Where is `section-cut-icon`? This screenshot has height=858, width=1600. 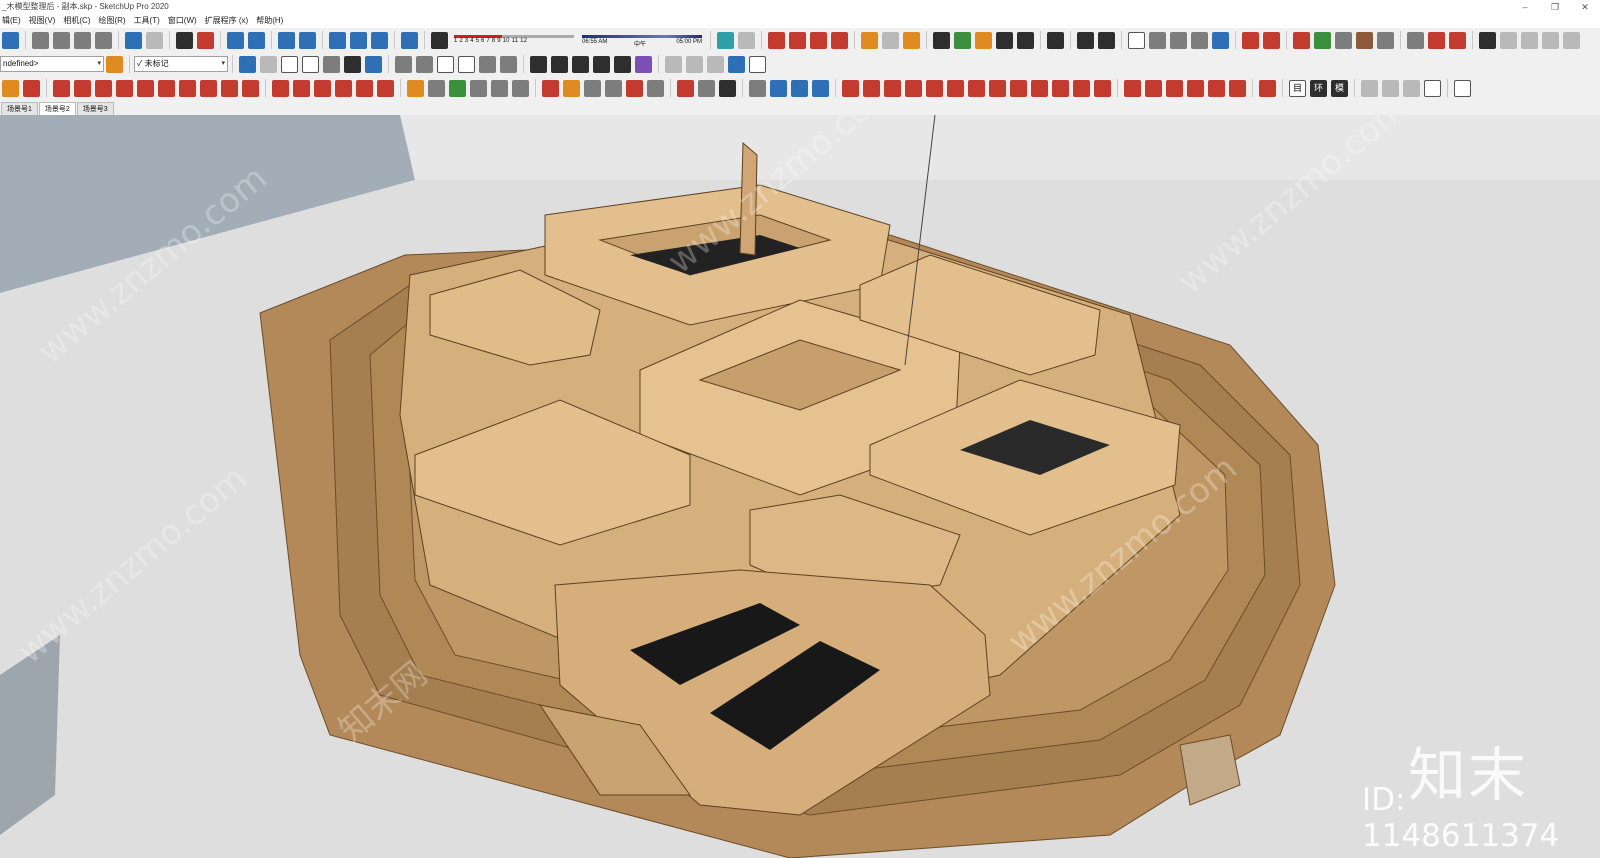 section-cut-icon is located at coordinates (715, 64).